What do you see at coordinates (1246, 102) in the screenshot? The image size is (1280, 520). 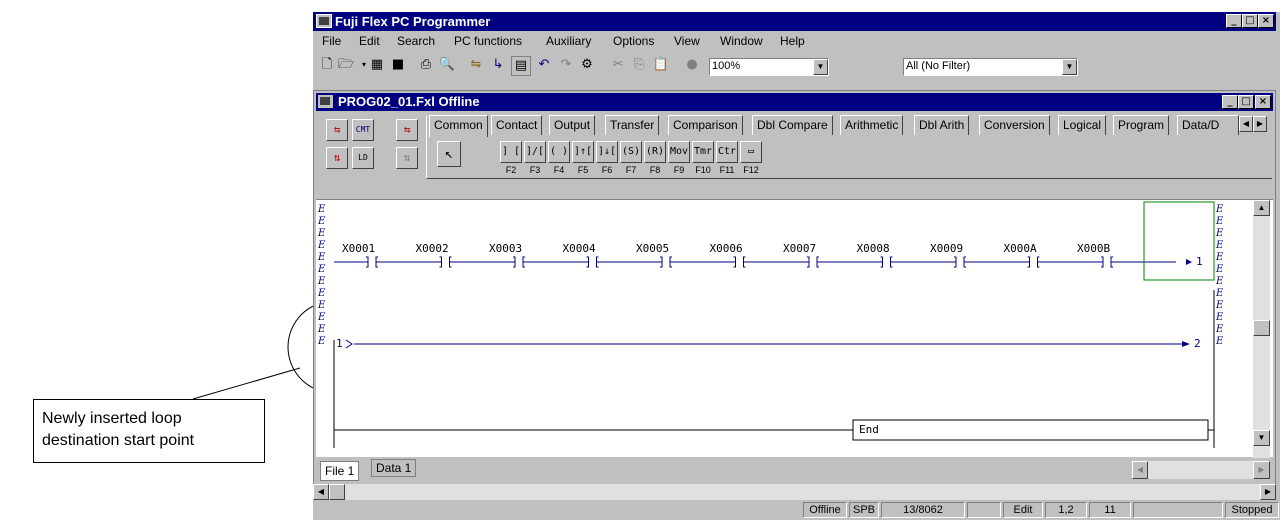 I see `child-maximize-icon: □` at bounding box center [1246, 102].